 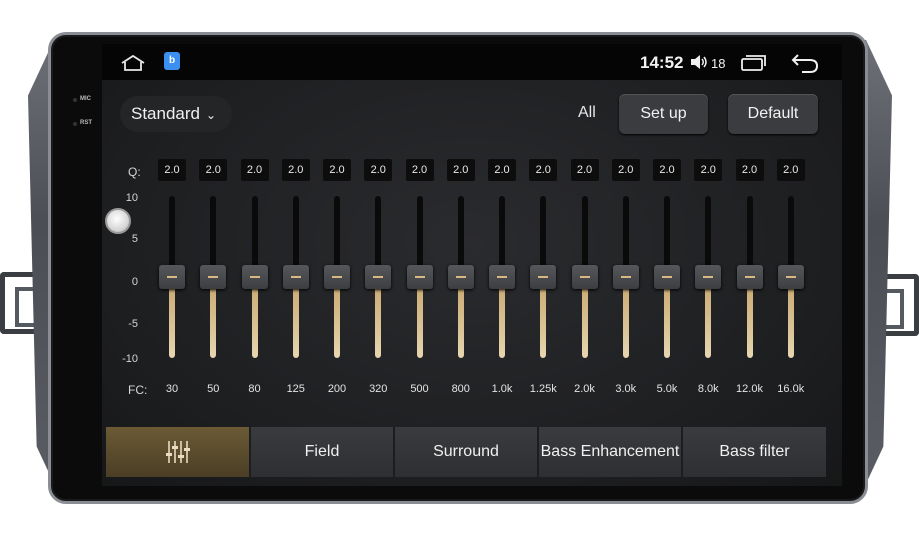 What do you see at coordinates (295, 389) in the screenshot?
I see `fc-label-value: 125` at bounding box center [295, 389].